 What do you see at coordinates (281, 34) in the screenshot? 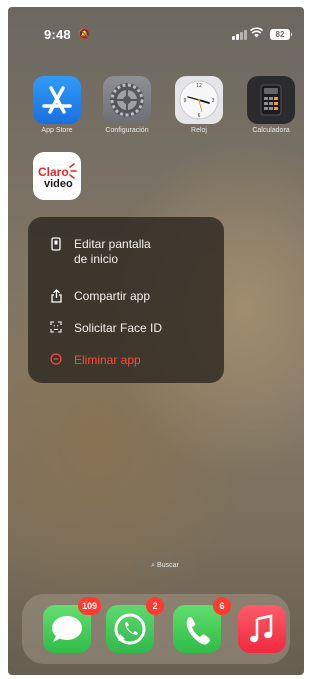
I see `battery-icon: 82` at bounding box center [281, 34].